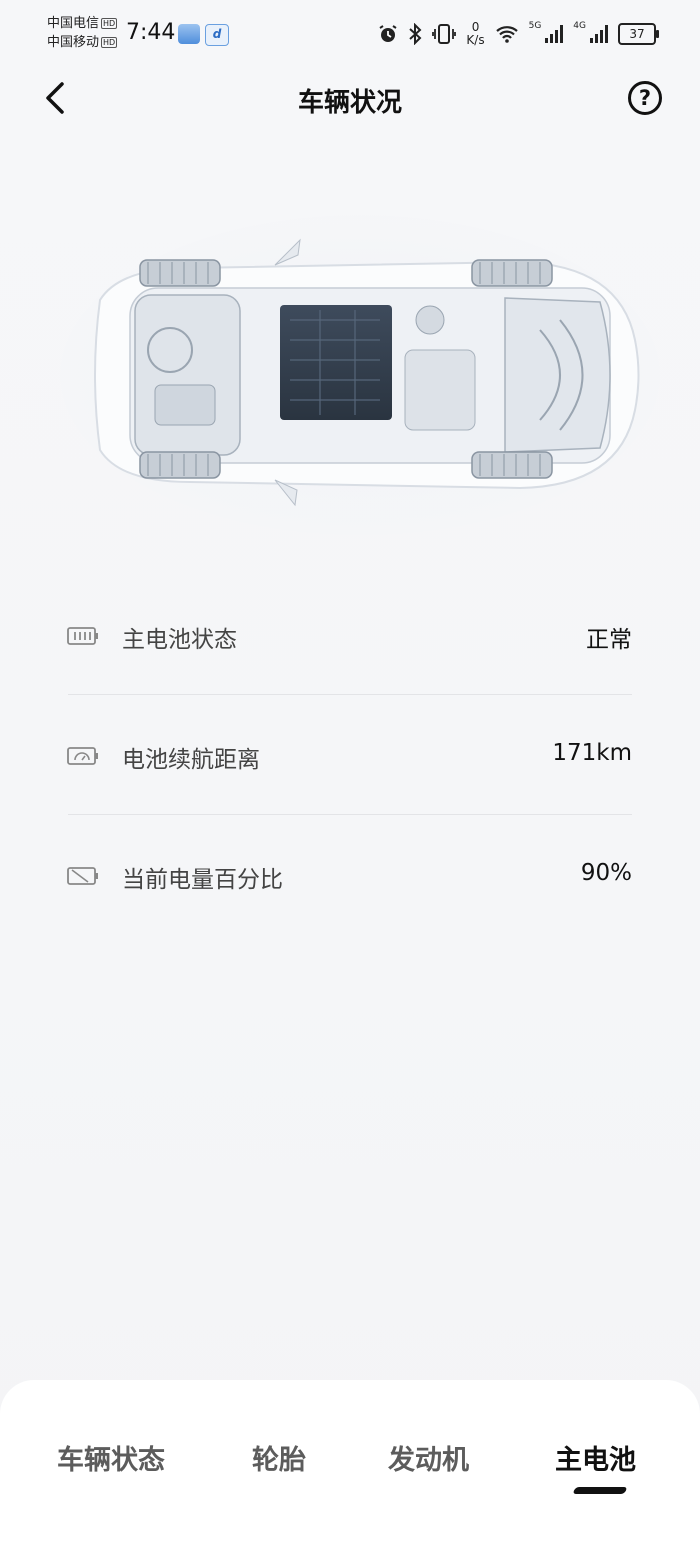  I want to click on main-battery-status-value: 正常, so click(609, 640).